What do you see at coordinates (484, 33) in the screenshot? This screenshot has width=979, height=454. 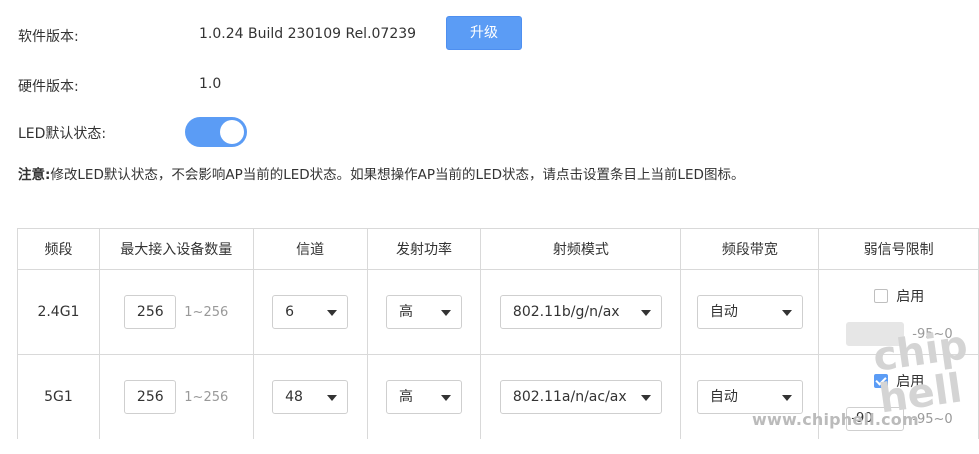 I see `upgrade-button: 升级` at bounding box center [484, 33].